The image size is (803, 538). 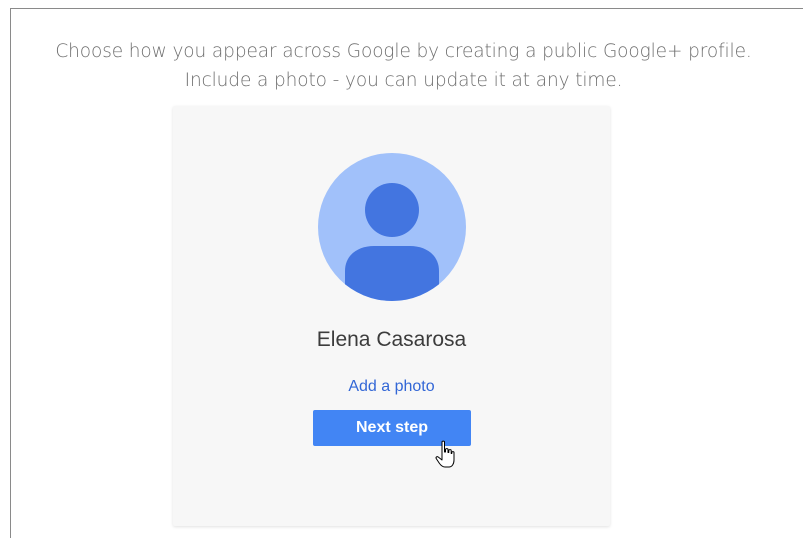 I want to click on avatar, so click(x=392, y=227).